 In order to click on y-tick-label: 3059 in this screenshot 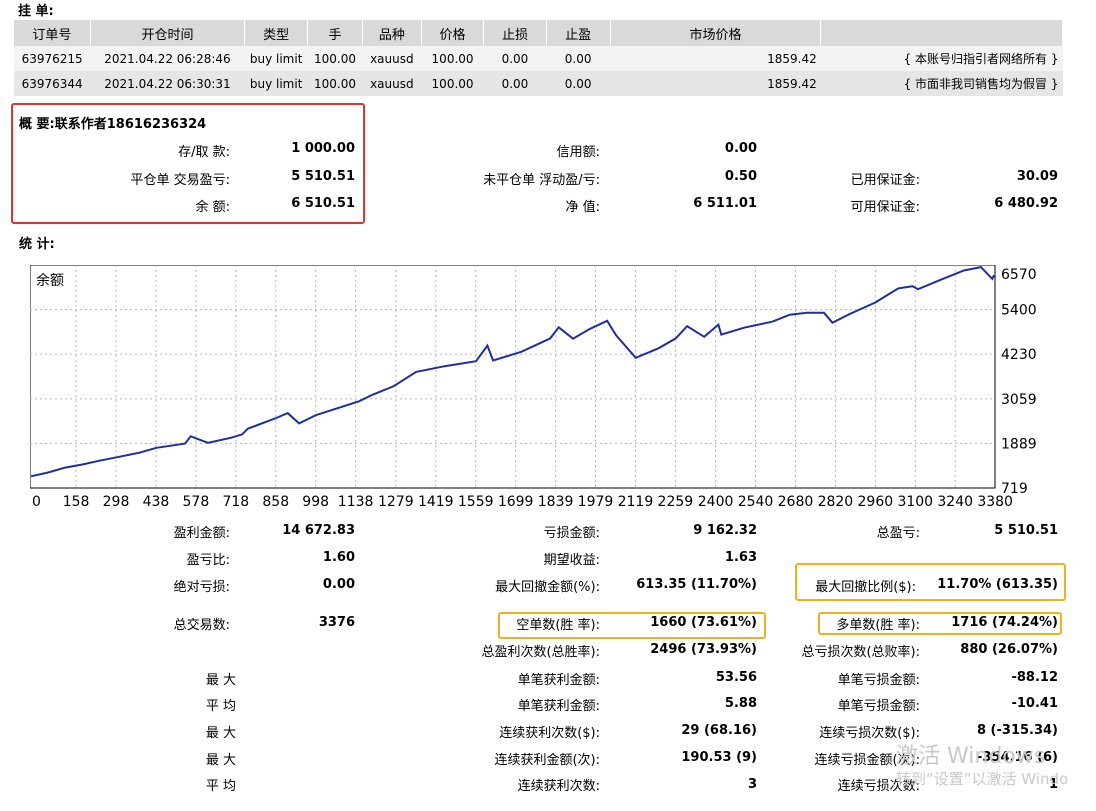, I will do `click(1019, 400)`.